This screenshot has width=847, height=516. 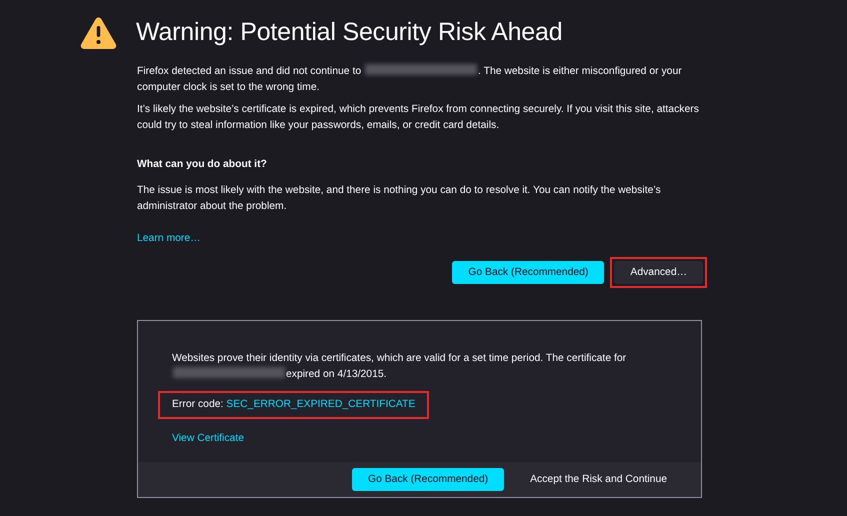 I want to click on warning-paragraph: Firefox detected an issue and did not continue to . The website is either misconfigured or your computer clock is set to the wrong time., so click(x=410, y=79).